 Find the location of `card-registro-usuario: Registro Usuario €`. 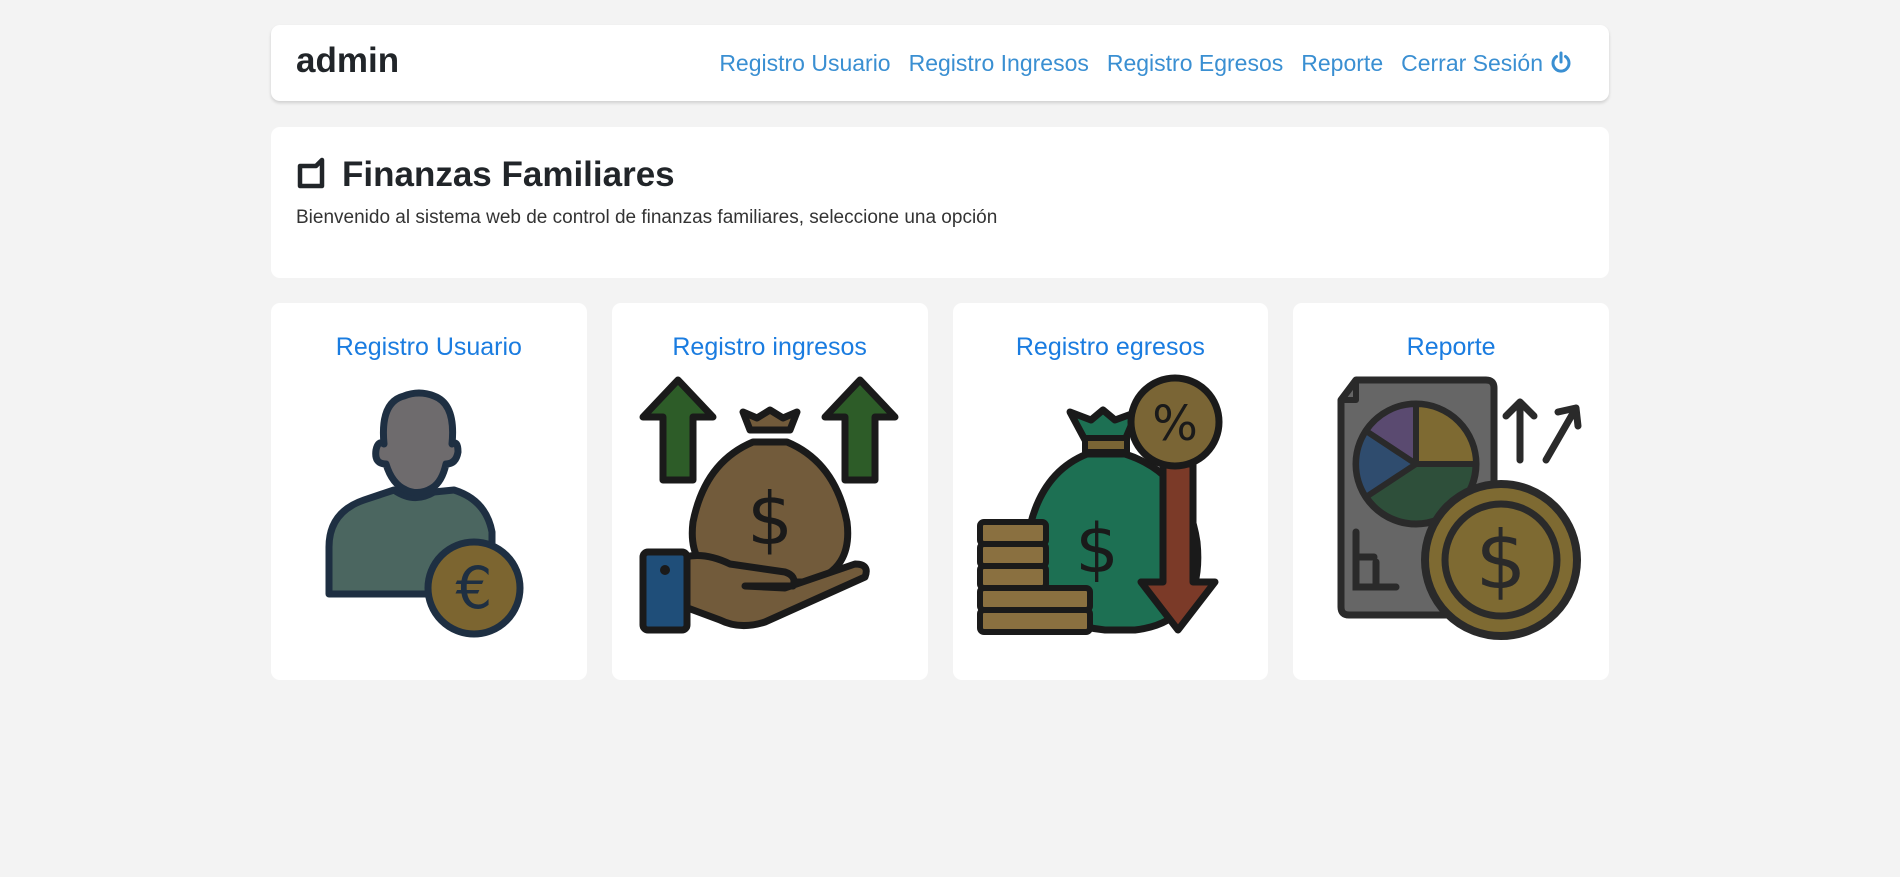

card-registro-usuario: Registro Usuario € is located at coordinates (429, 491).